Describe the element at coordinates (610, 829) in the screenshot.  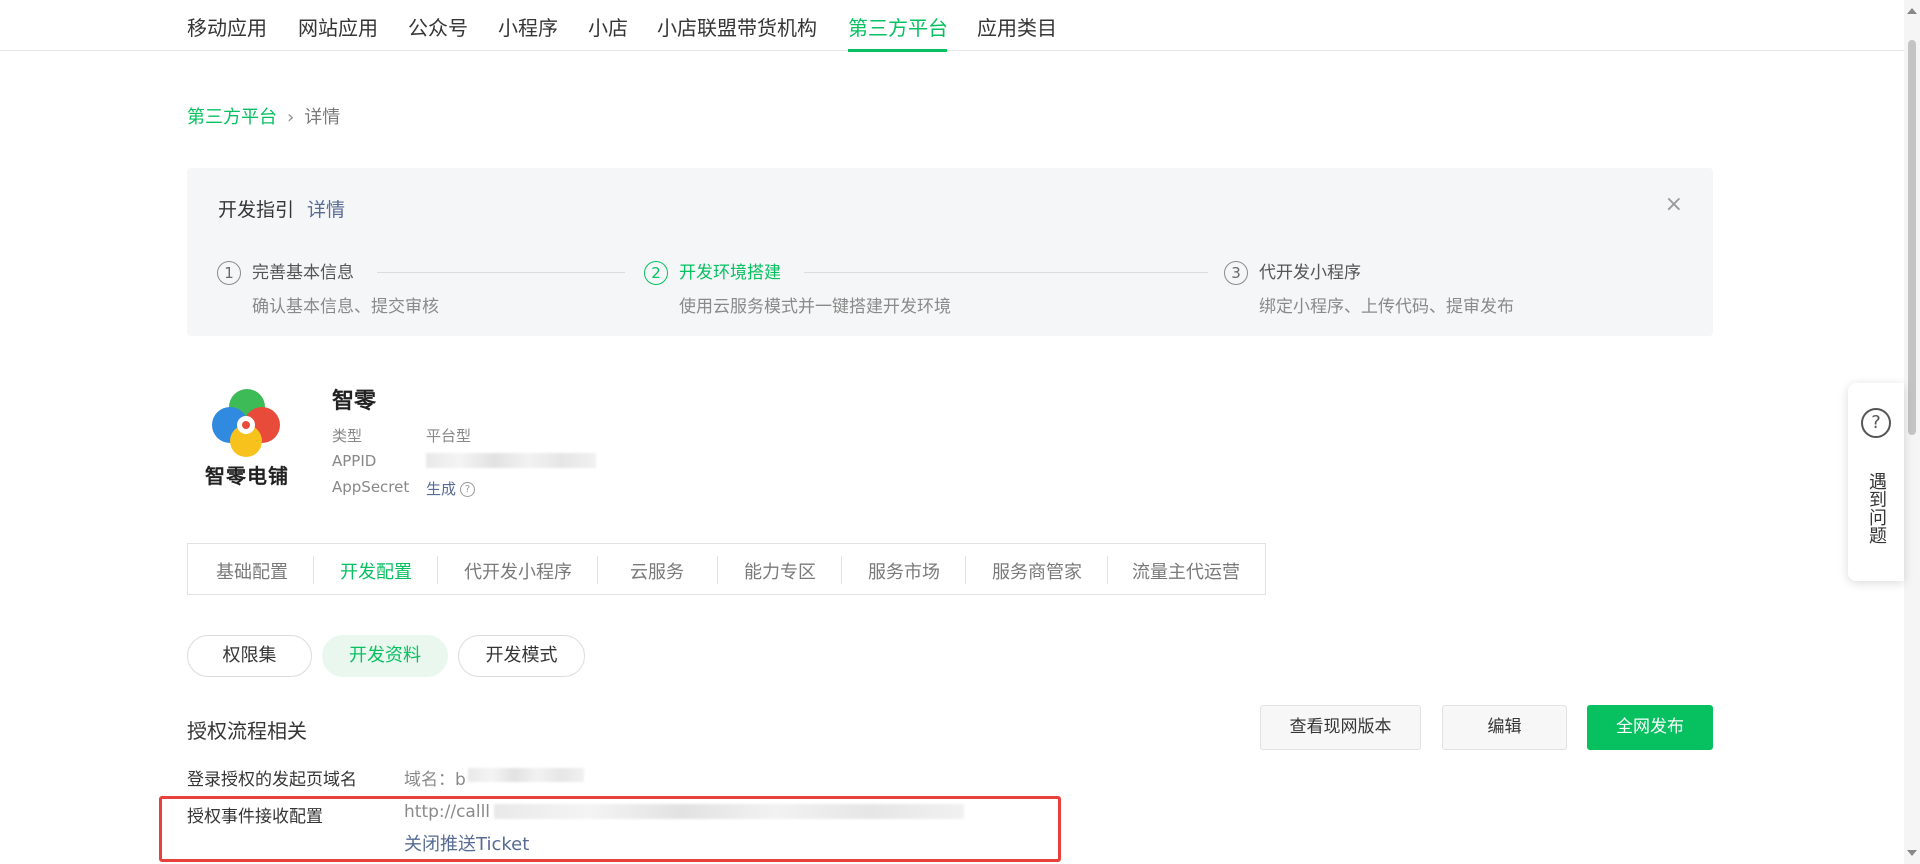
I see `highlight-annotation-box` at that location.